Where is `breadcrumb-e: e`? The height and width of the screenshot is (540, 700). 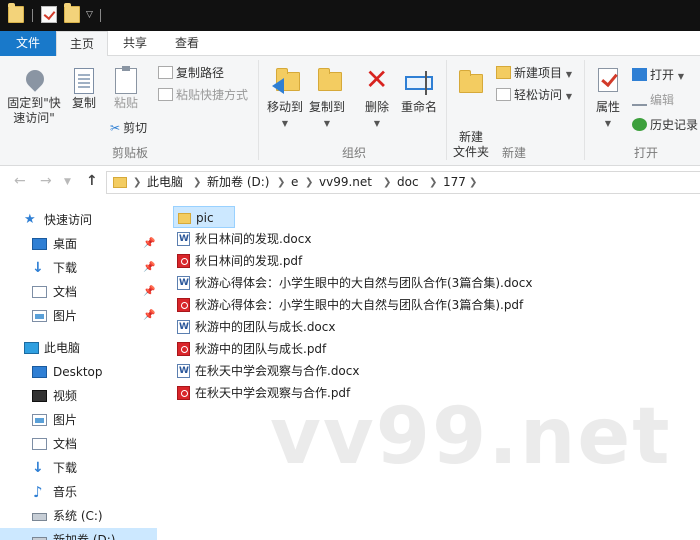
breadcrumb-e: e is located at coordinates (294, 182).